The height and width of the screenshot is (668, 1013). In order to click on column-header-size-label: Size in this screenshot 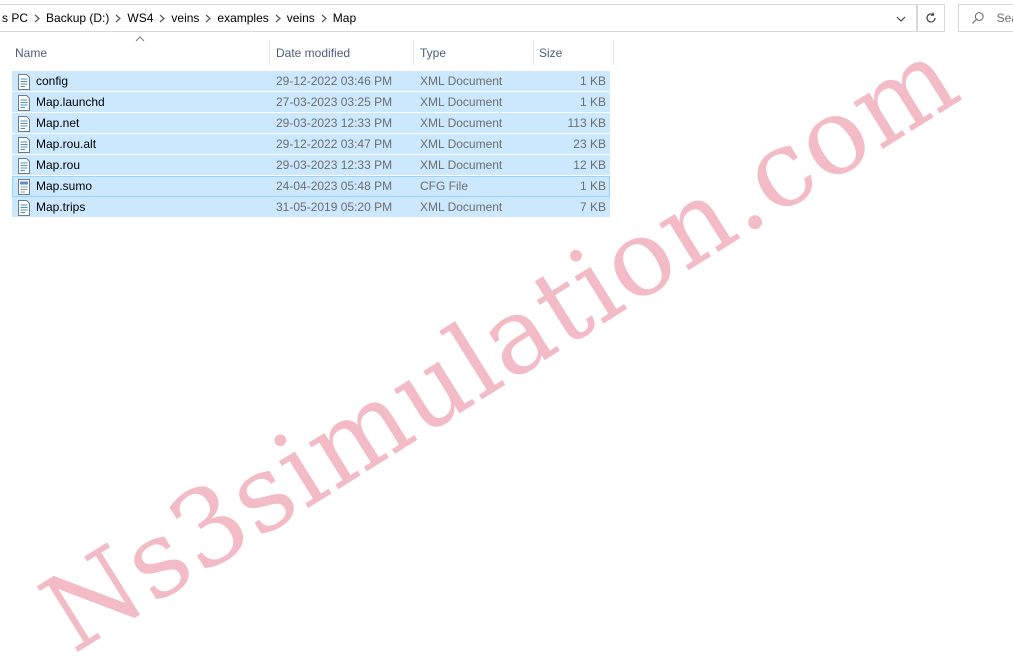, I will do `click(551, 52)`.